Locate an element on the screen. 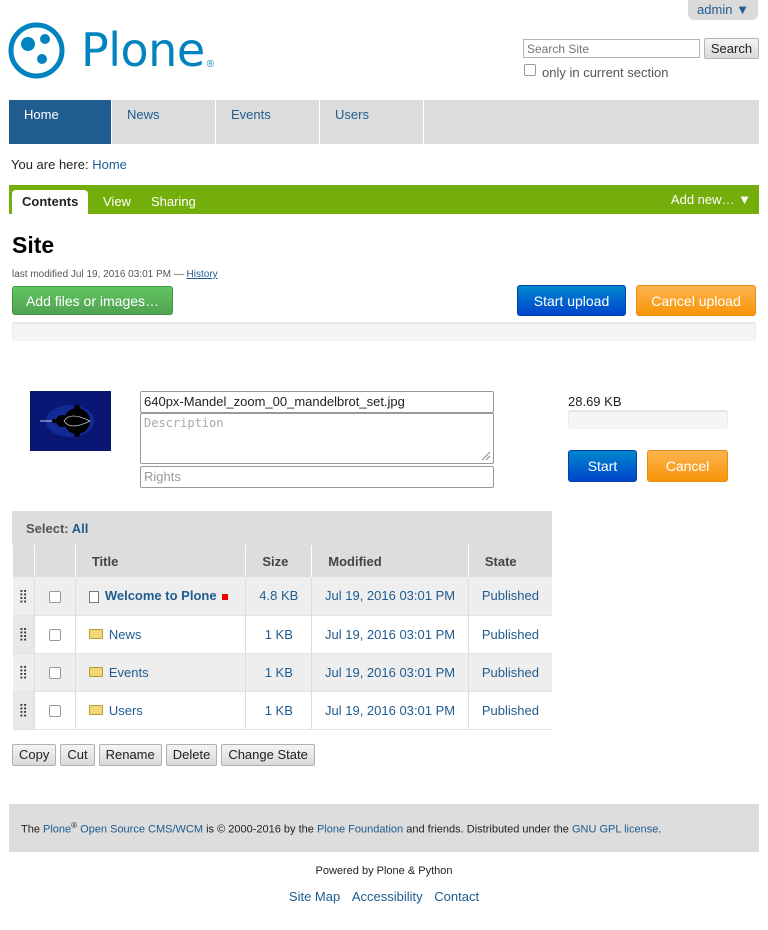 This screenshot has width=768, height=930. site-map-link: Site Map is located at coordinates (314, 896).